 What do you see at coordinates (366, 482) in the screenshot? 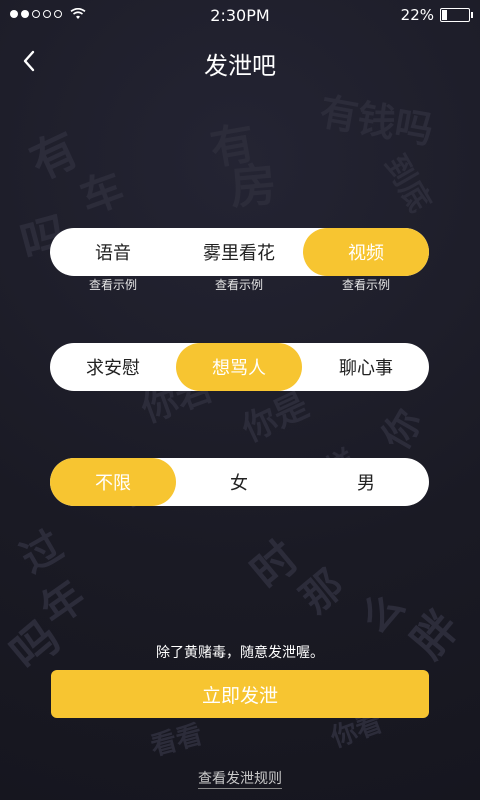
I see `gender-option-male: 男` at bounding box center [366, 482].